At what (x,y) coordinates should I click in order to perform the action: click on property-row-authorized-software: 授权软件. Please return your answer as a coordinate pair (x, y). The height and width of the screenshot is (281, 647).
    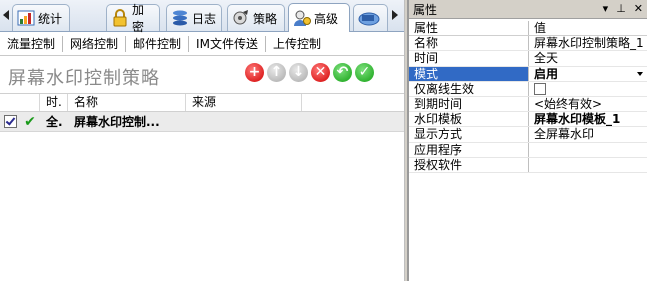
    Looking at the image, I should click on (528, 165).